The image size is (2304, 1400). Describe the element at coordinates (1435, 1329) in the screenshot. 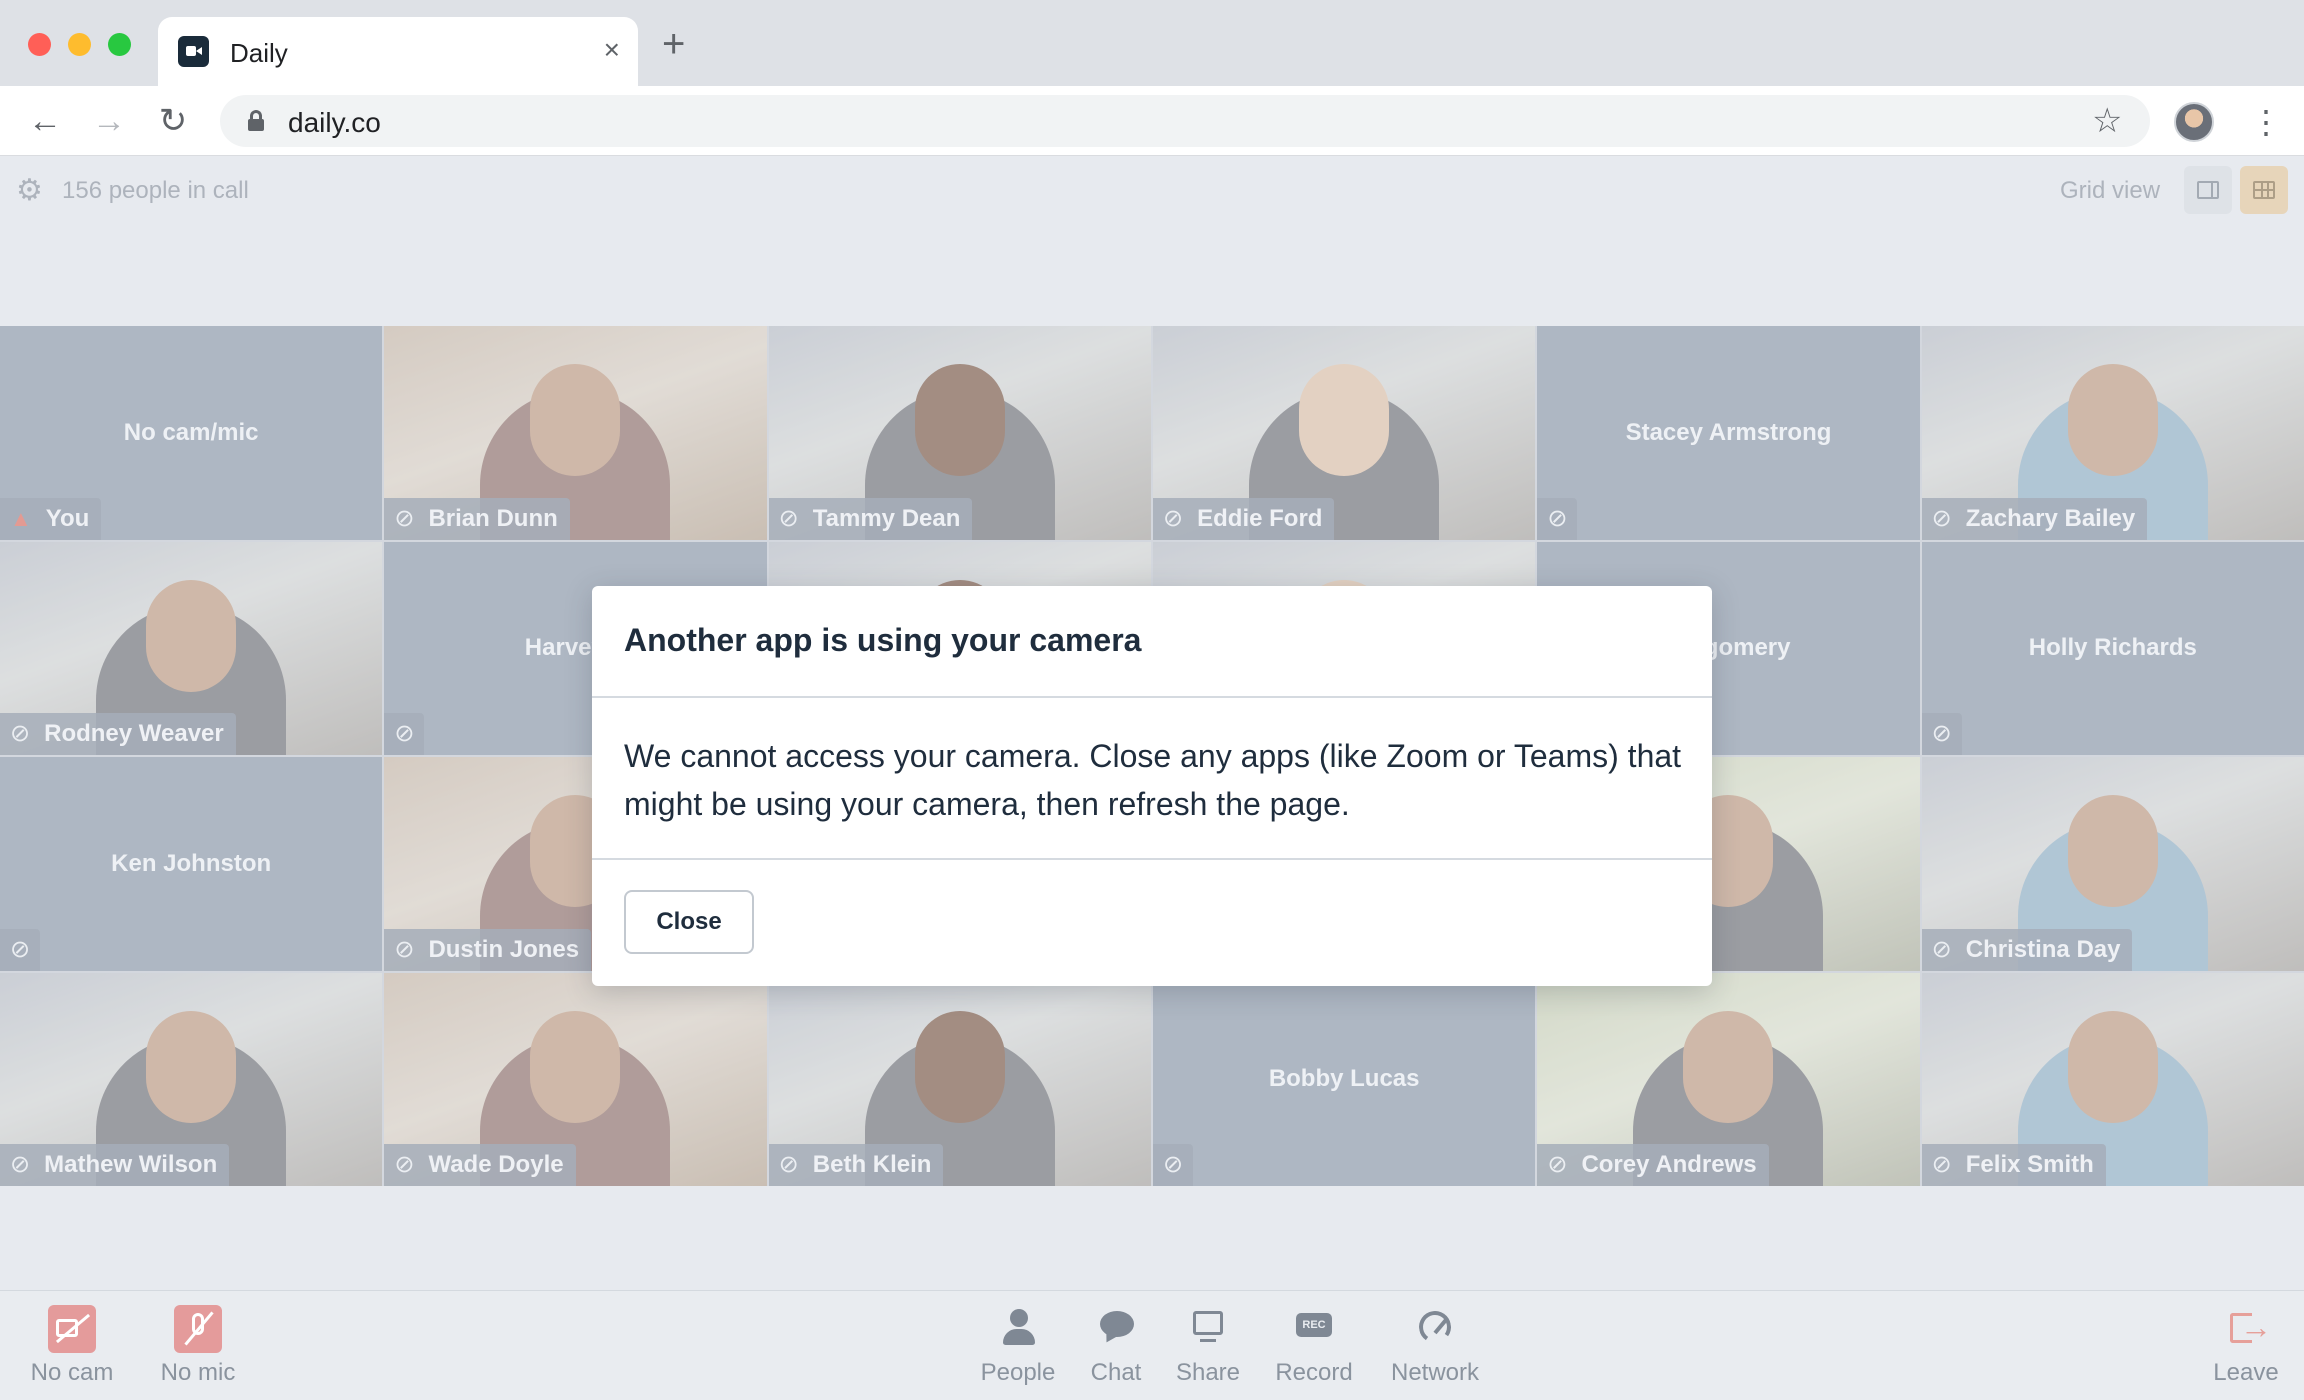

I see `network-gauge-icon` at that location.